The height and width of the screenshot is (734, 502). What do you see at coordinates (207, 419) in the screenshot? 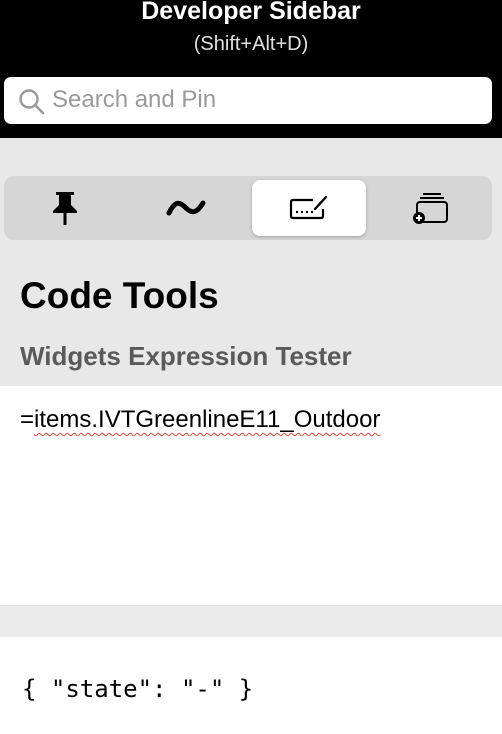
I see `expression-value: items.IVTGreenlineE11_Outdoor` at bounding box center [207, 419].